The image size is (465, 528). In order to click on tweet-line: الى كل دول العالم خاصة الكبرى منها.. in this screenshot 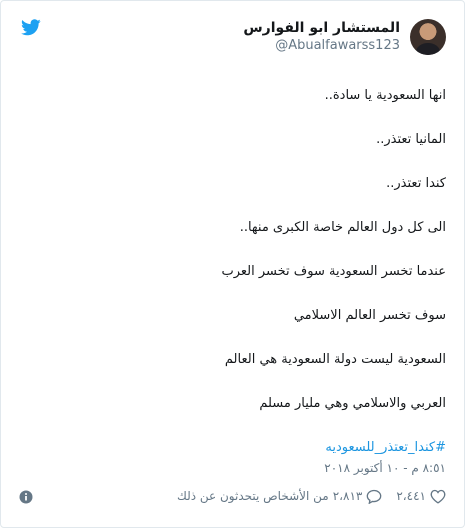, I will do `click(342, 227)`.